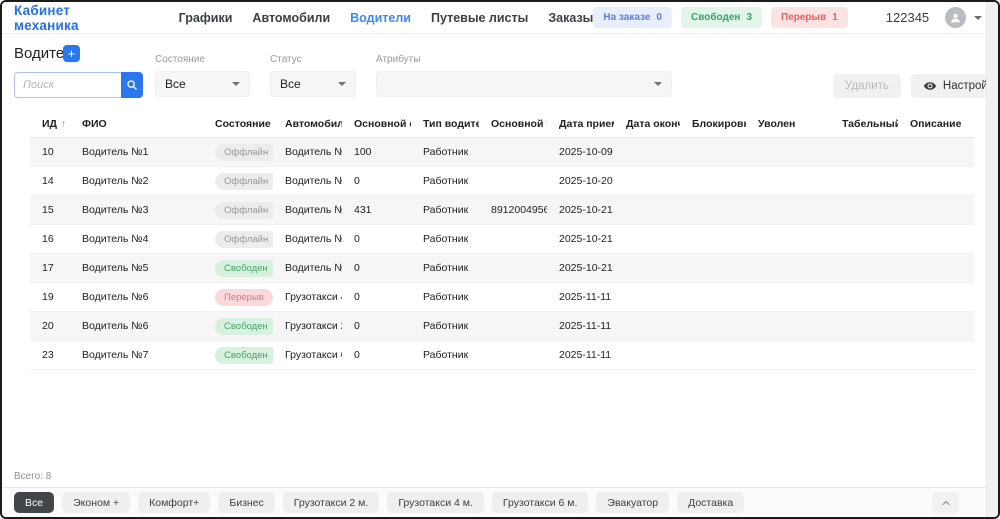 The width and height of the screenshot is (1000, 519). Describe the element at coordinates (46, 17) in the screenshot. I see `app-title: Кабинет механика` at that location.